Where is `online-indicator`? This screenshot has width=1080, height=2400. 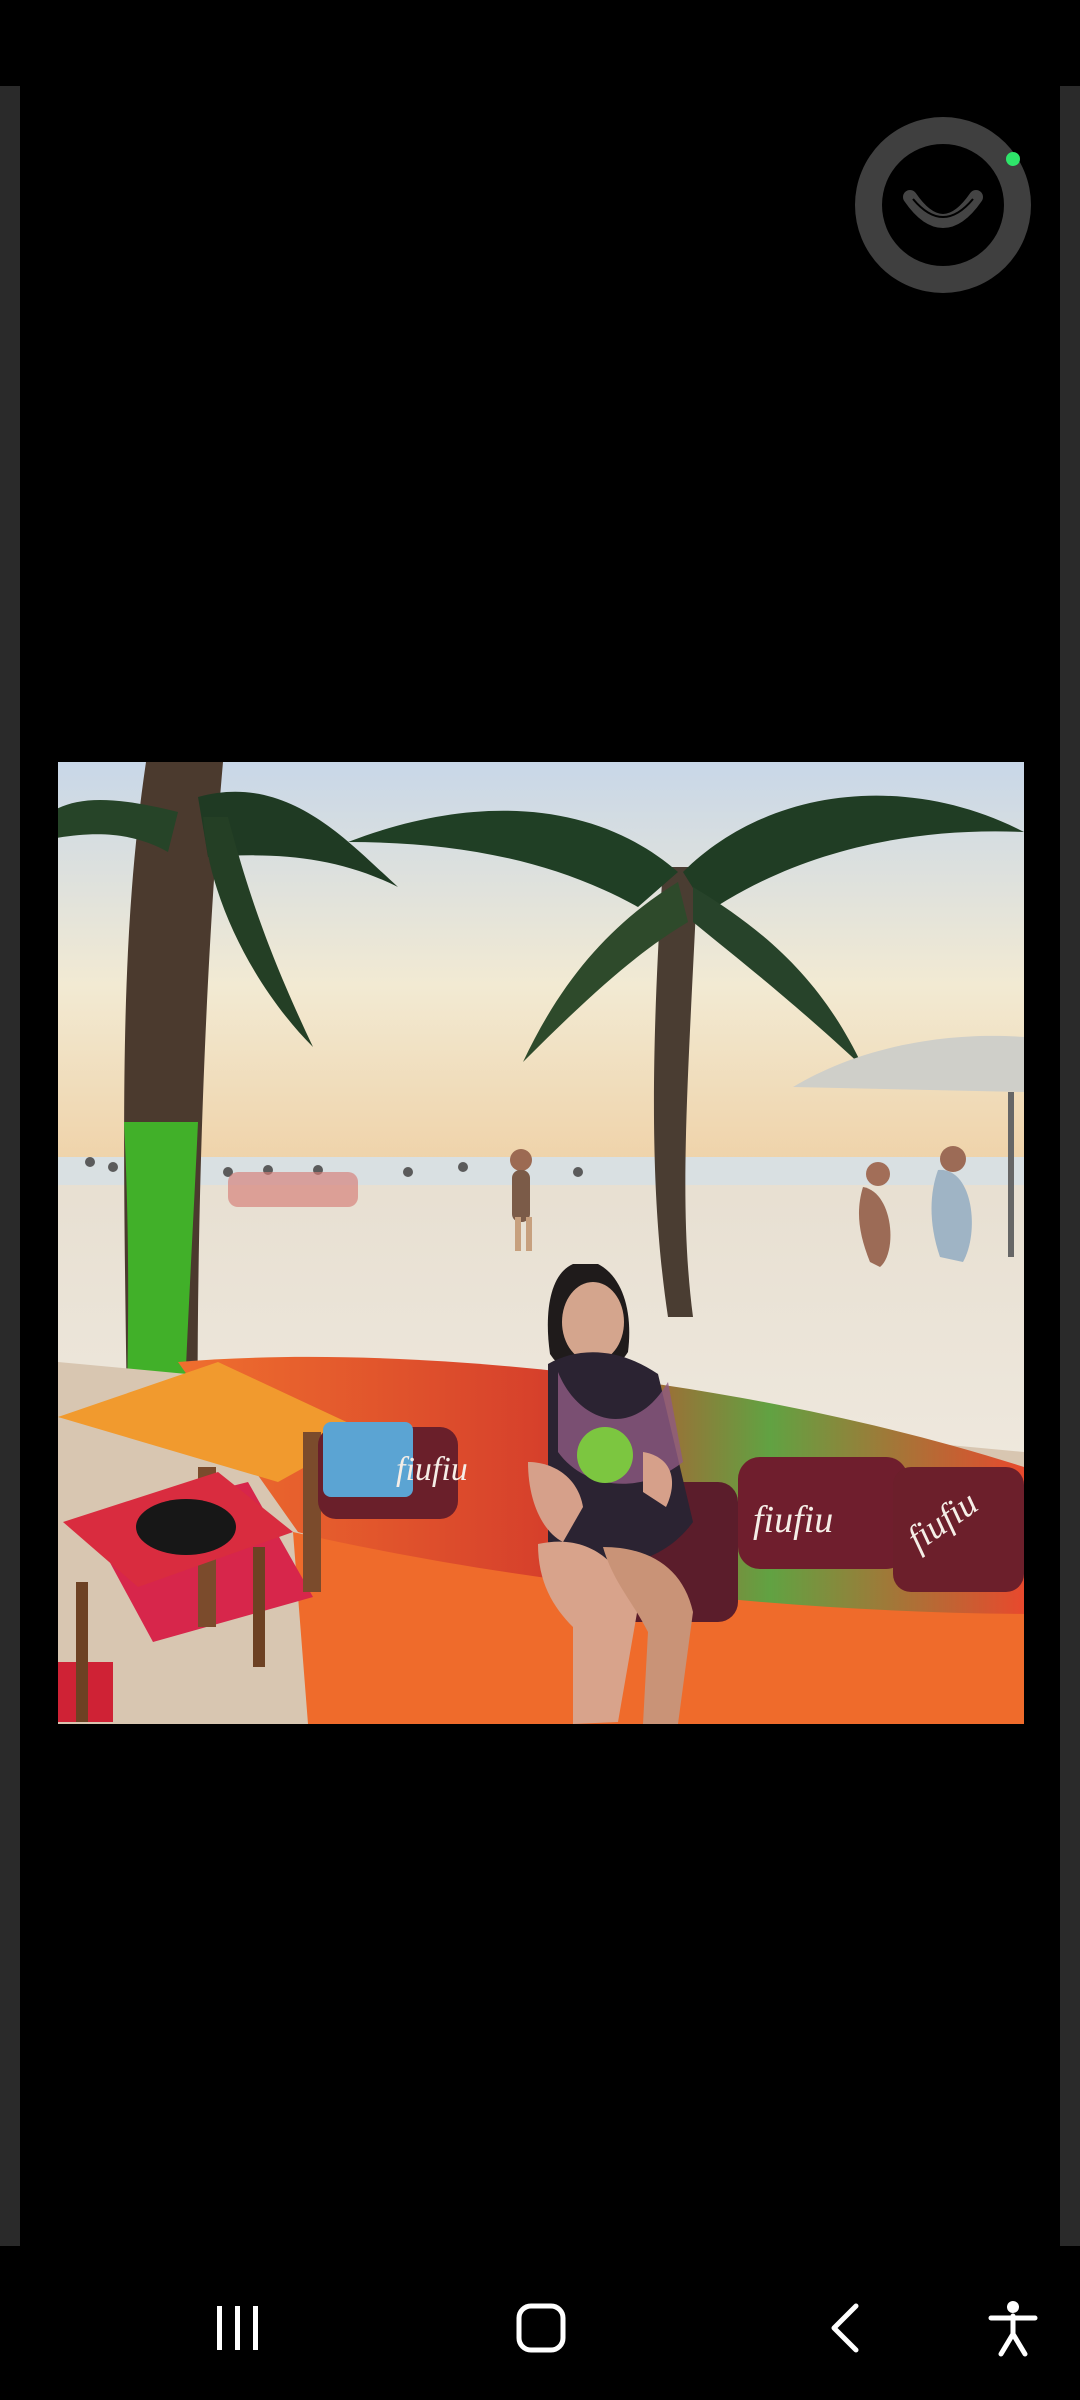
online-indicator is located at coordinates (1013, 159).